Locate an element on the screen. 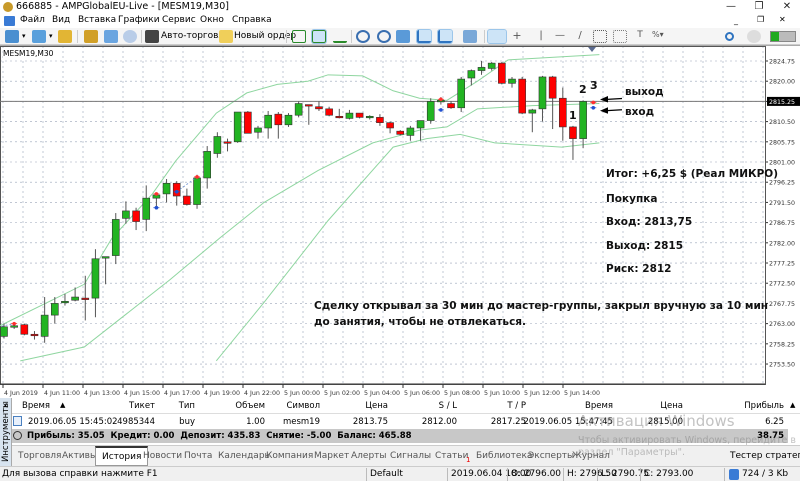 The width and height of the screenshot is (800, 481). document-icon is located at coordinates (17, 421).